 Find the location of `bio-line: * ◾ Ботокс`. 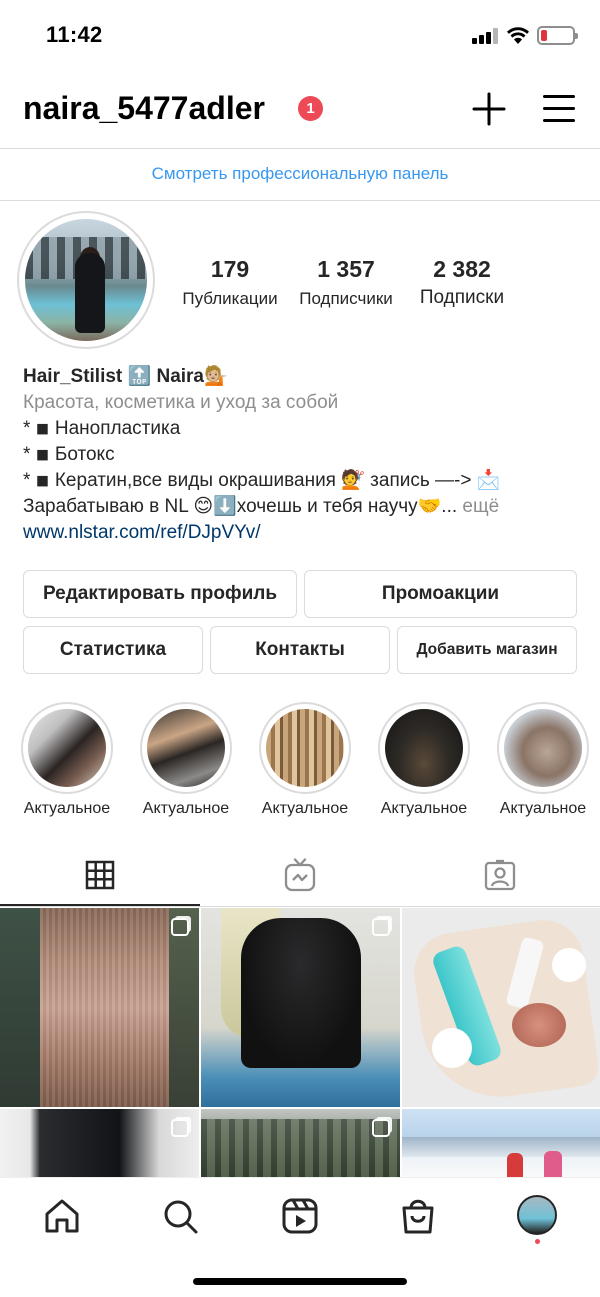

bio-line: * ◾ Ботокс is located at coordinates (69, 454).